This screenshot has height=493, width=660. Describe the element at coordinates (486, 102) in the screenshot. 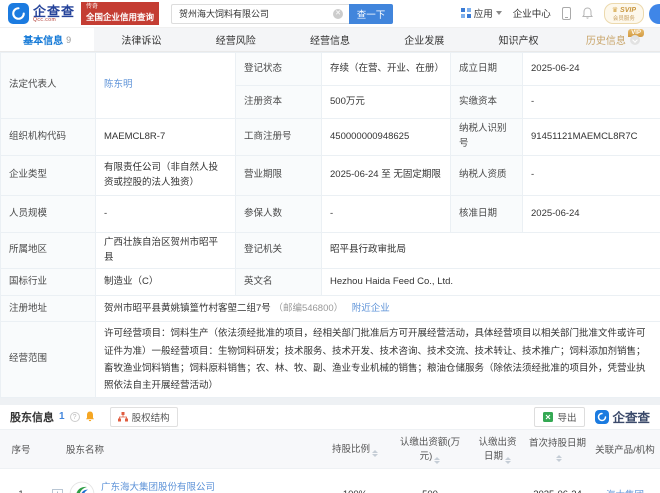

I see `field-label: 实缴资本` at that location.